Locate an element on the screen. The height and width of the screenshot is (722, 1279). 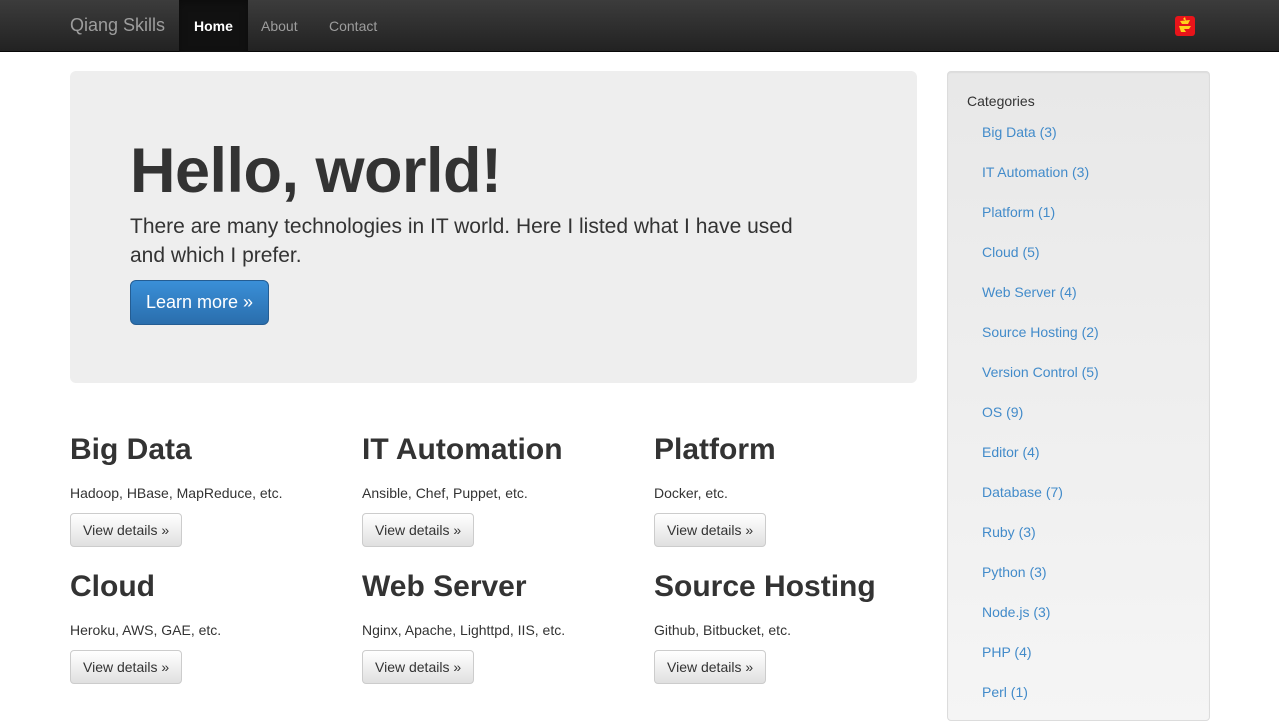
feature-description: Heroku, AWS, GAE, etc. is located at coordinates (146, 630).